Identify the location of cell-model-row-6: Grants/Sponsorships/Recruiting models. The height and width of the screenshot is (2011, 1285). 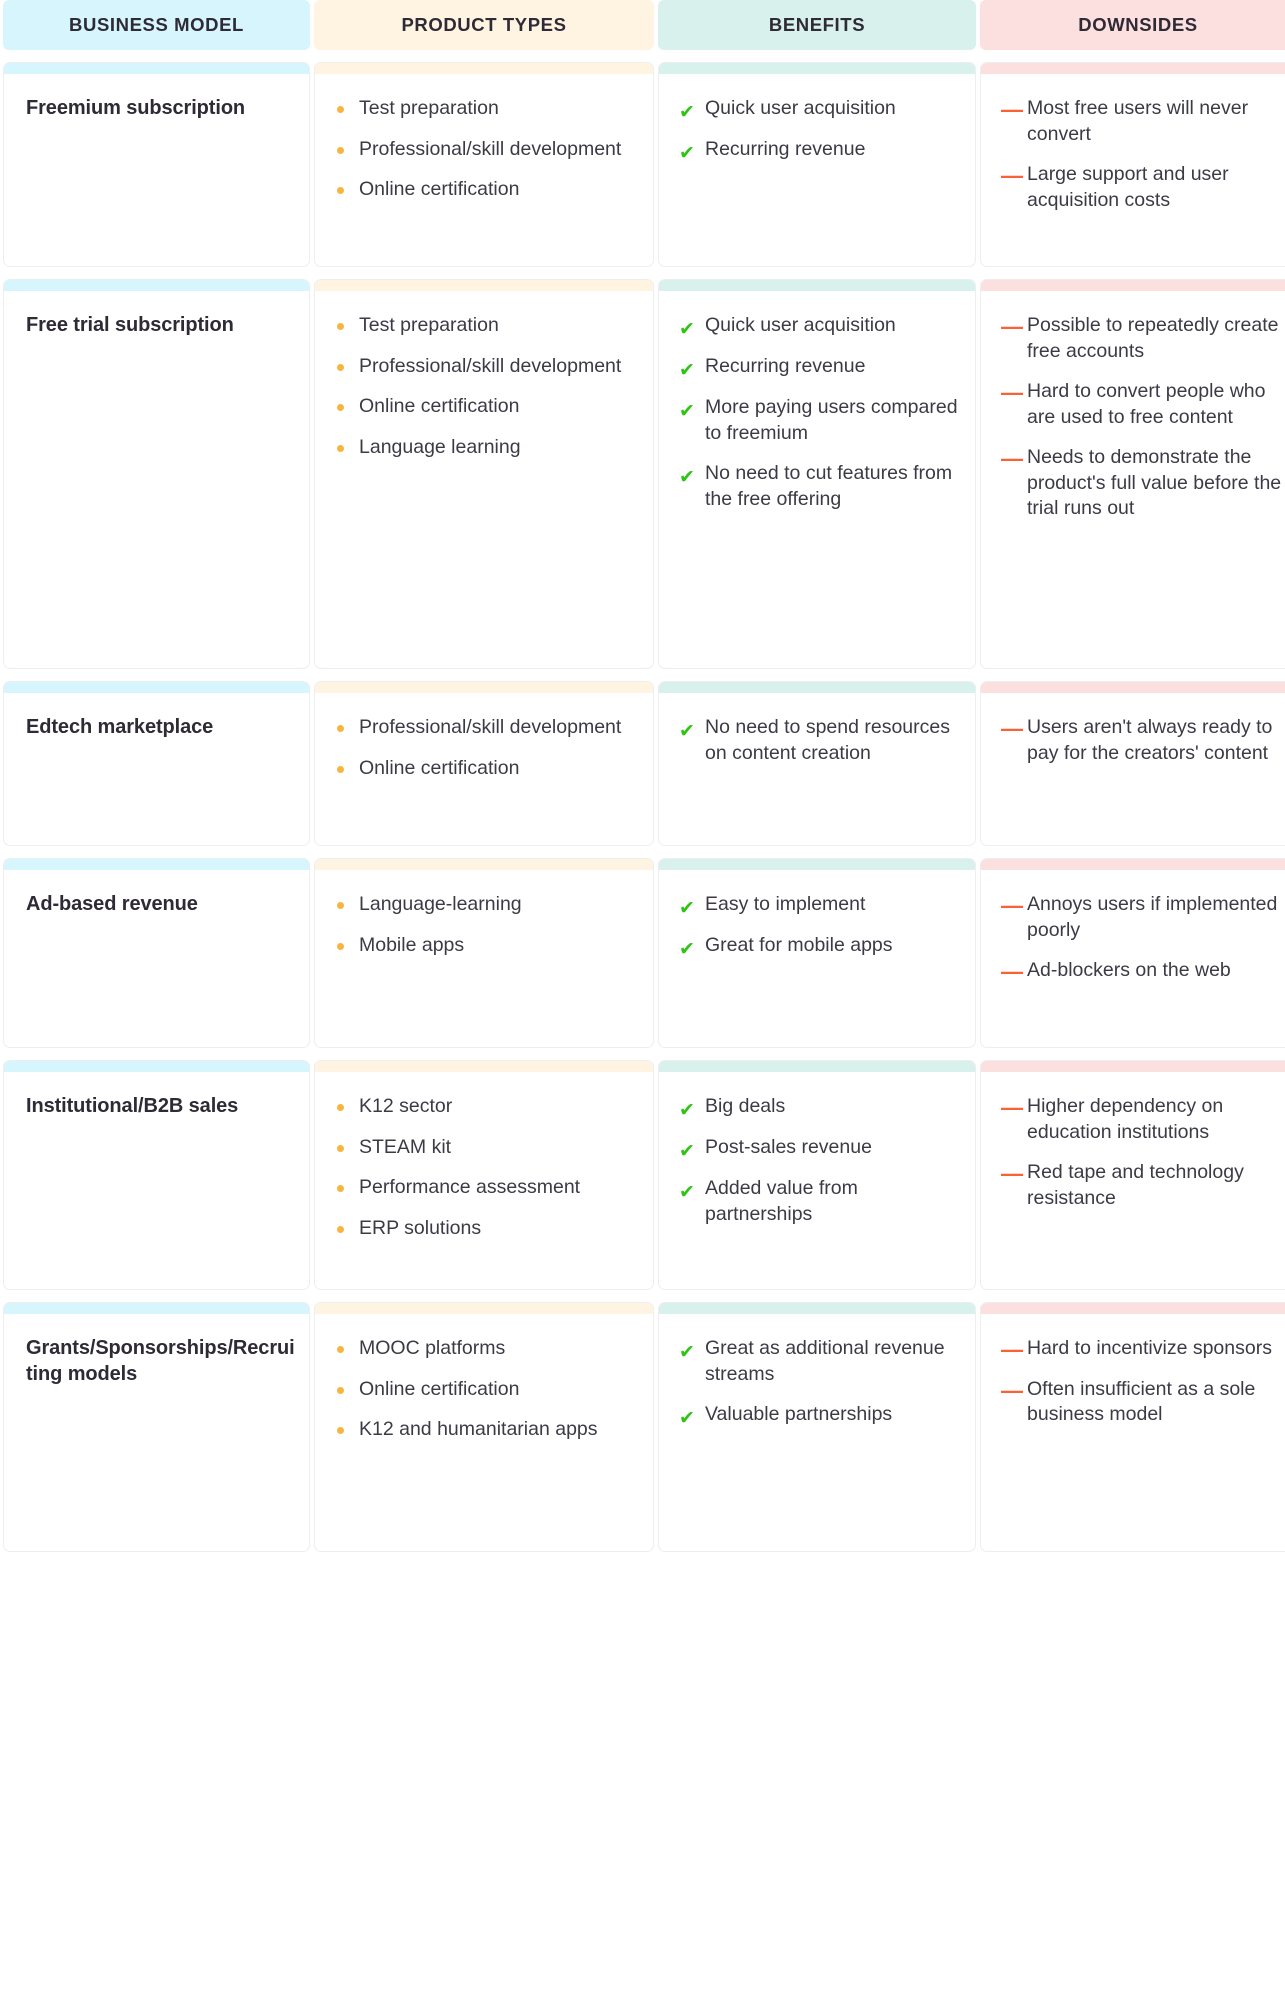
(156, 1427).